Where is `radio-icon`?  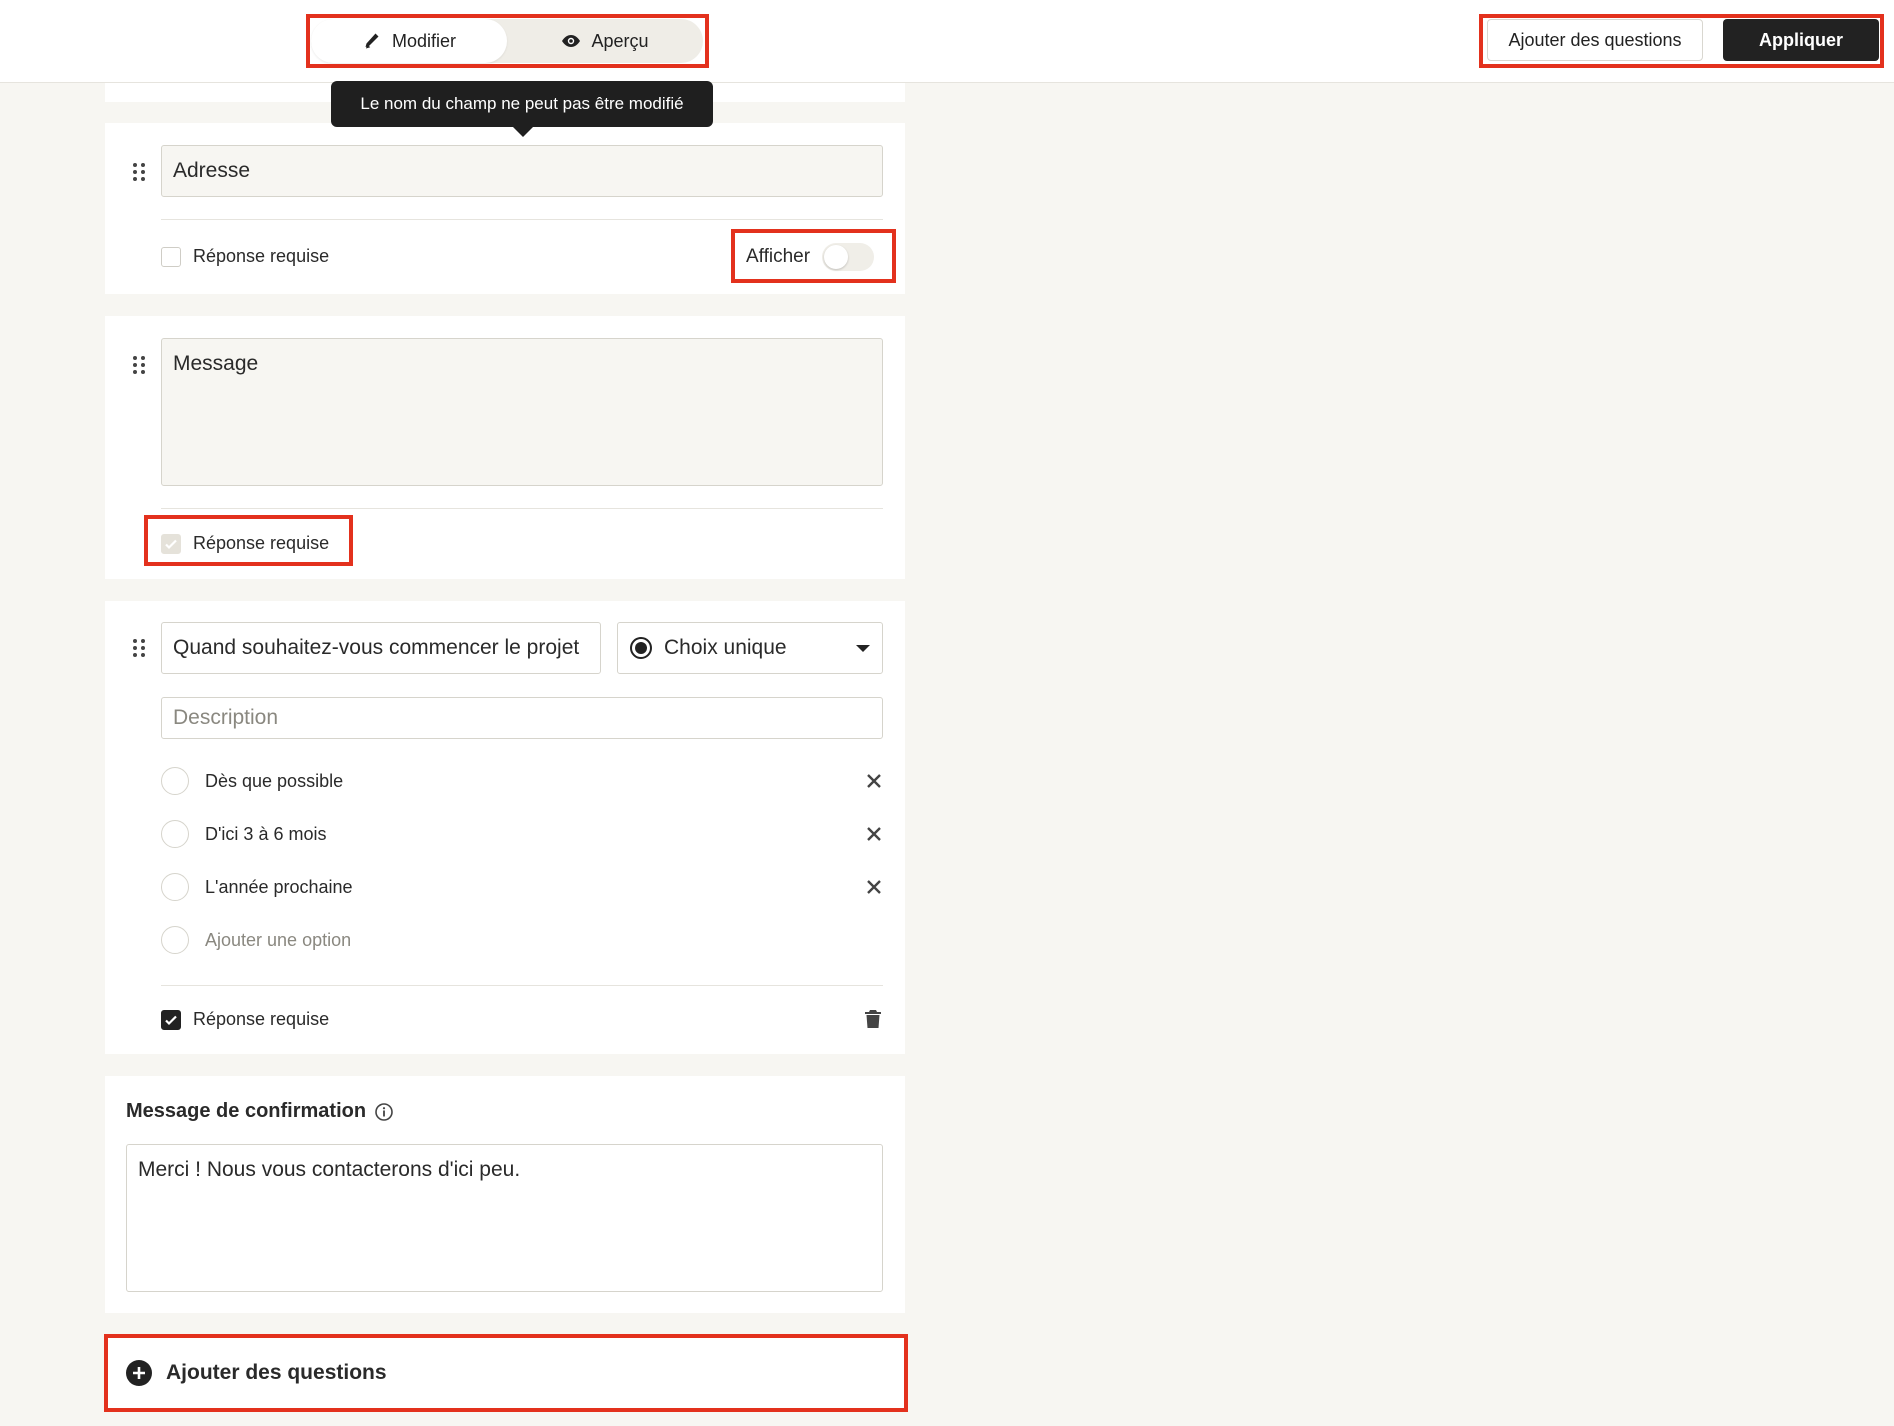
radio-icon is located at coordinates (641, 648).